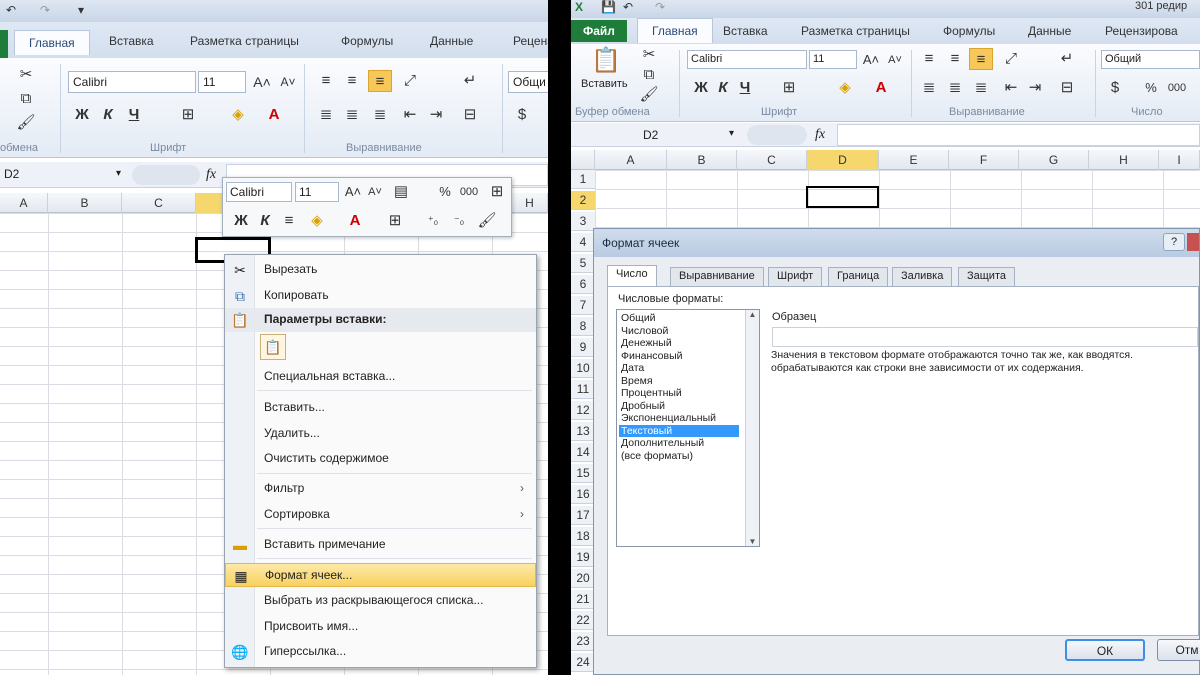  Describe the element at coordinates (410, 81) in the screenshot. I see `orientation-icon: ⤢` at that location.